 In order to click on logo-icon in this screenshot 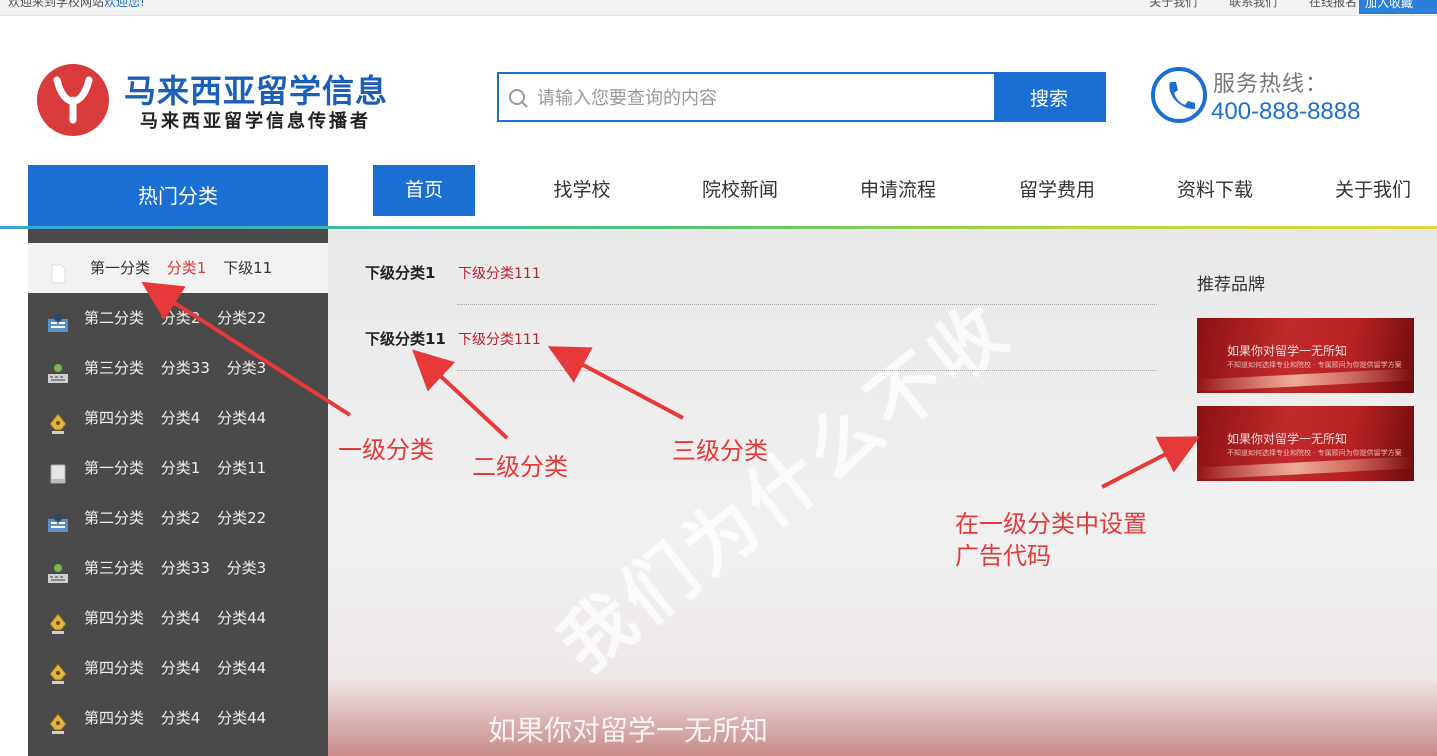, I will do `click(73, 100)`.